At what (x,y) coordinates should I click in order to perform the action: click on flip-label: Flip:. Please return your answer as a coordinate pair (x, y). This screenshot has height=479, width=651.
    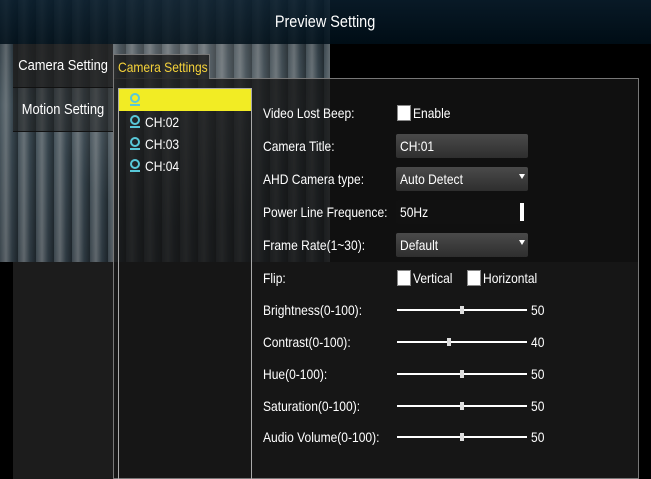
    Looking at the image, I should click on (274, 278).